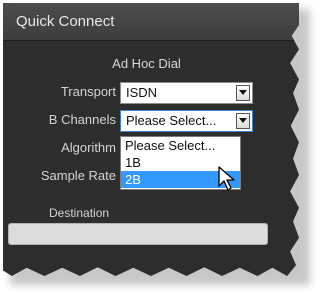  Describe the element at coordinates (88, 91) in the screenshot. I see `transport-label: Transport` at that location.